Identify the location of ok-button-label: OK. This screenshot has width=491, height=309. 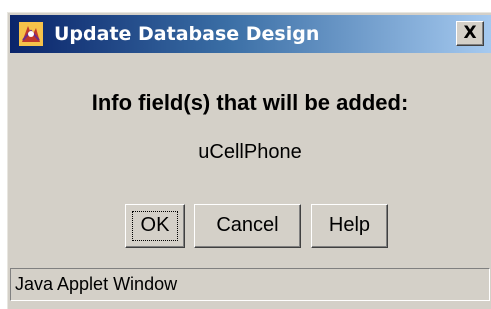
(155, 225).